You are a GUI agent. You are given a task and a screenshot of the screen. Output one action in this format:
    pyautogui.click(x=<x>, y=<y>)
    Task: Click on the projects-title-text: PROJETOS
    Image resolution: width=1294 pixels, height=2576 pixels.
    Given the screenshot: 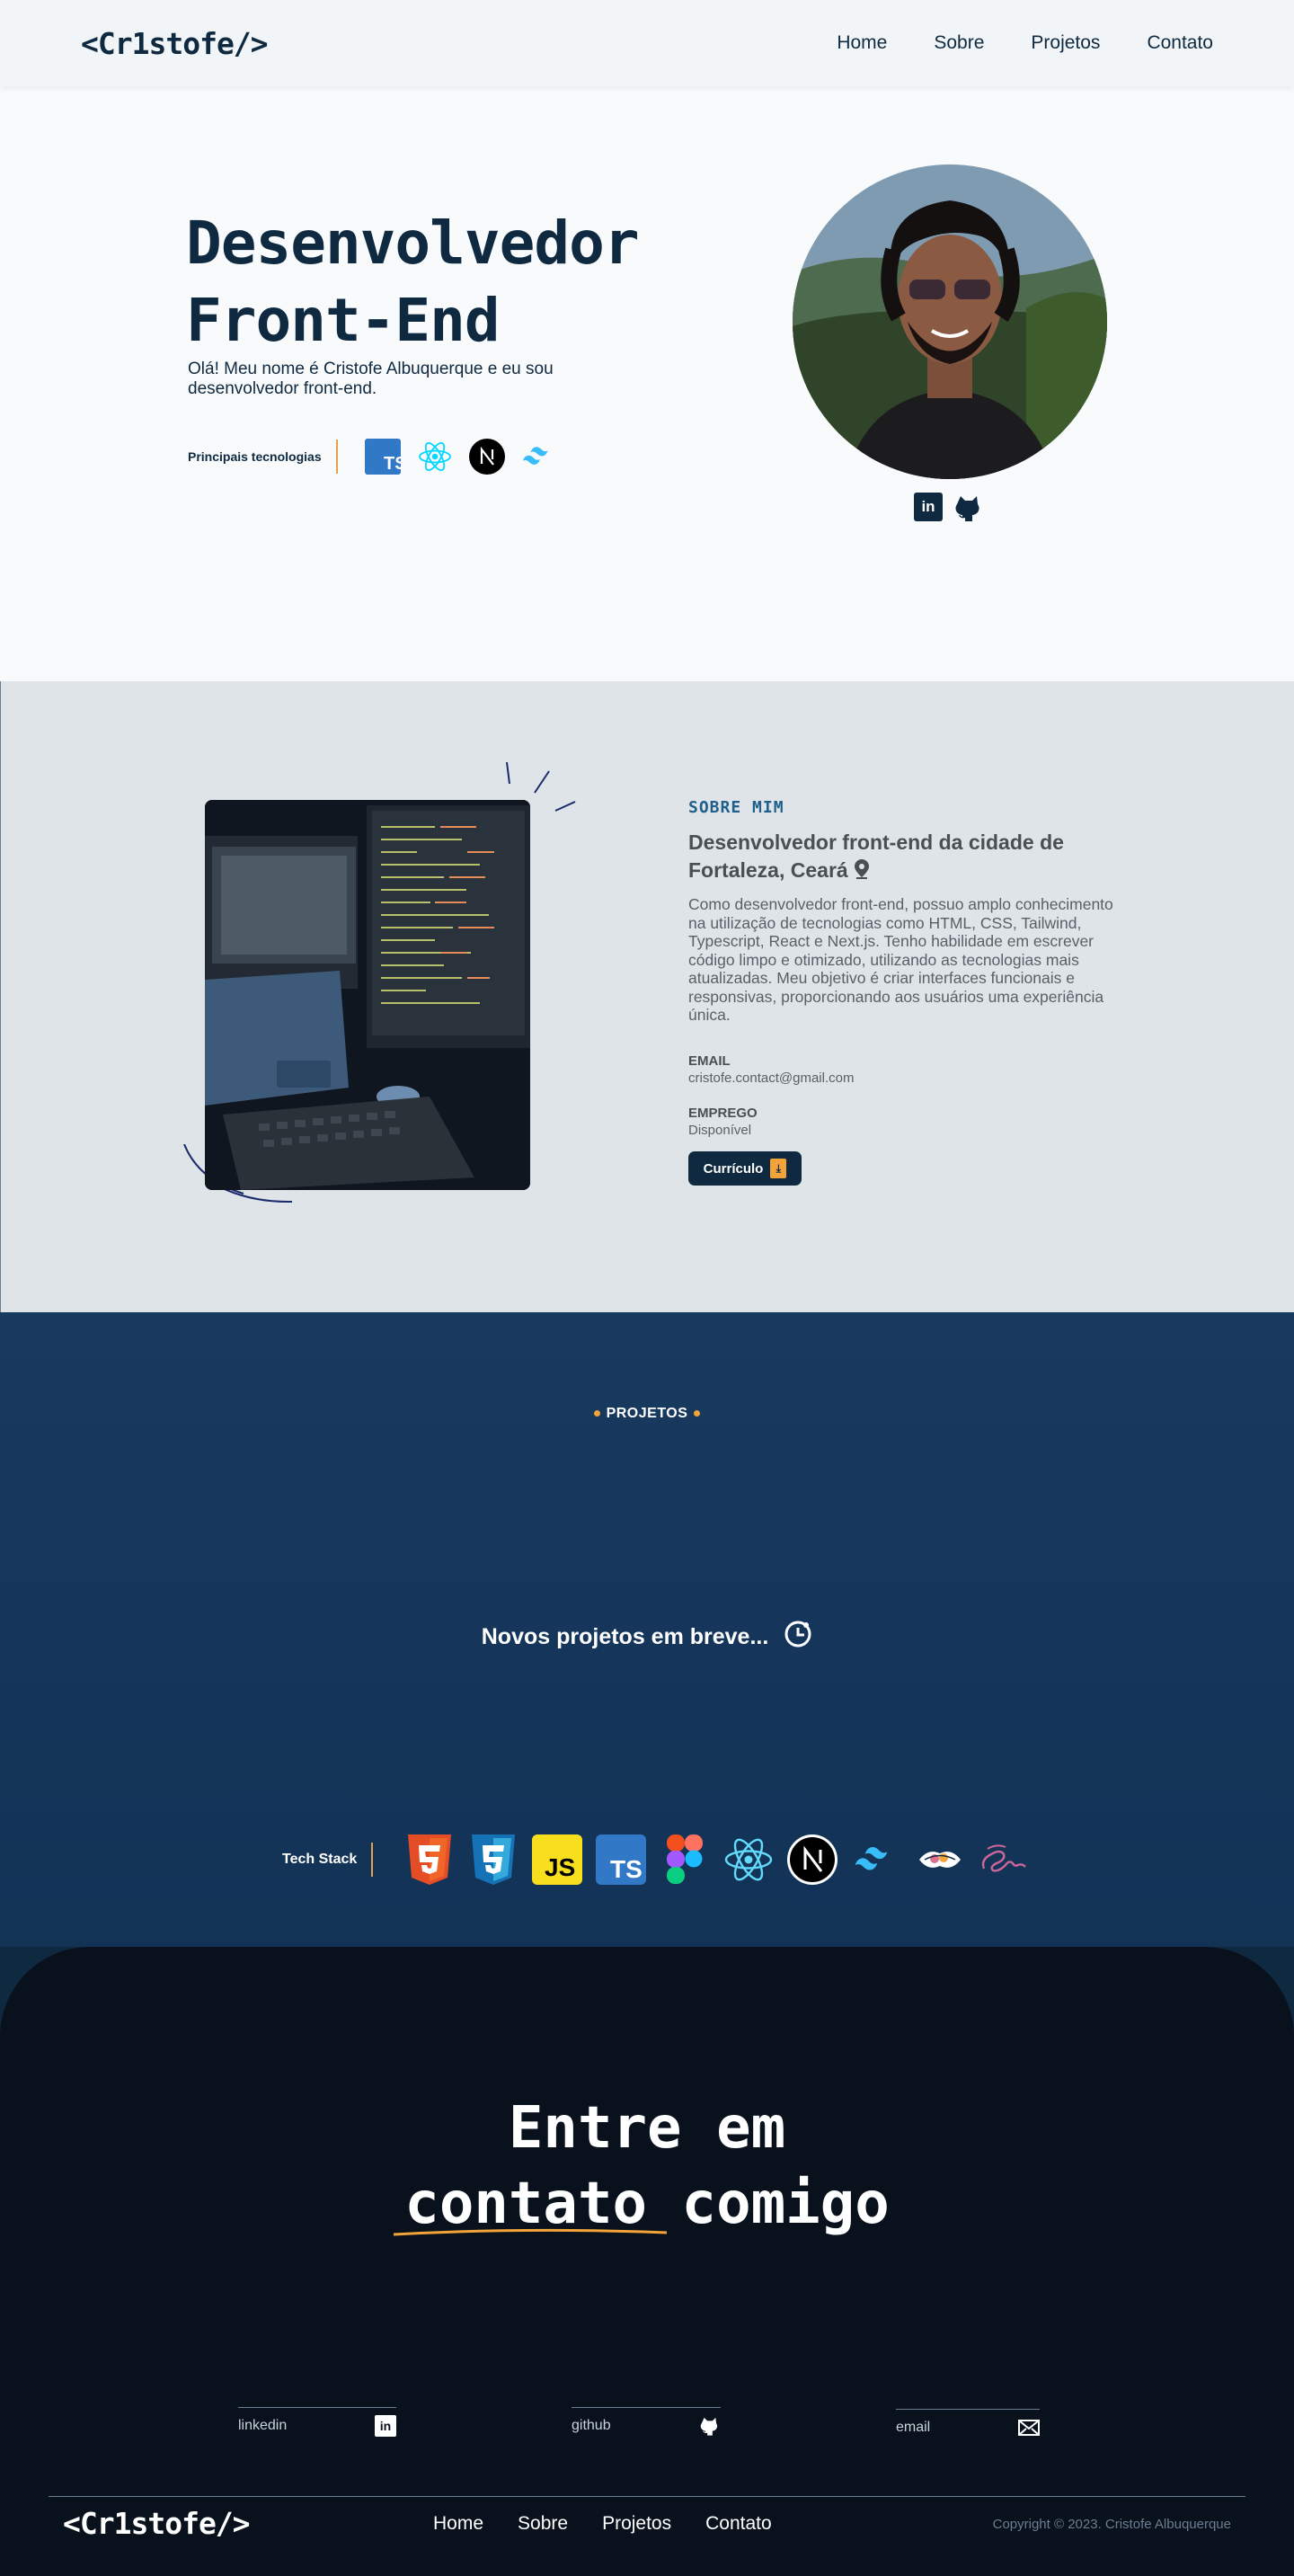 What is the action you would take?
    pyautogui.click(x=647, y=1413)
    